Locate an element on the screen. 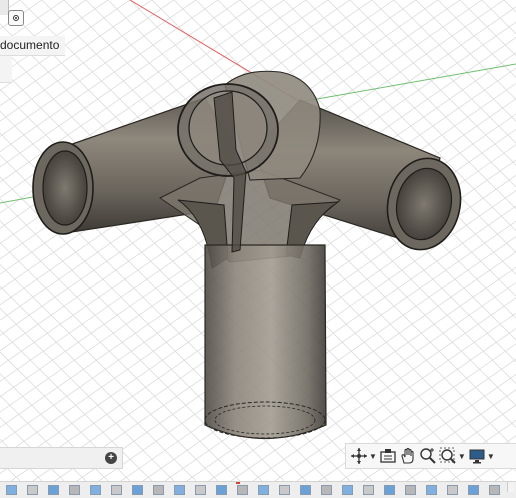 This screenshot has width=516, height=498. vertical-tube is located at coordinates (265, 342).